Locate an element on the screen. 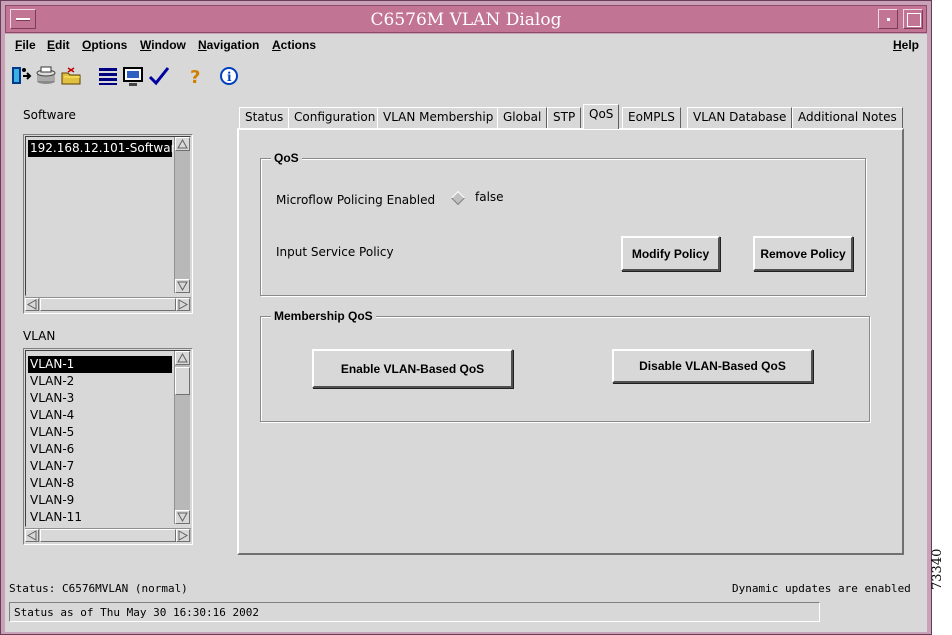  list-item: VLAN-4 is located at coordinates (100, 415).